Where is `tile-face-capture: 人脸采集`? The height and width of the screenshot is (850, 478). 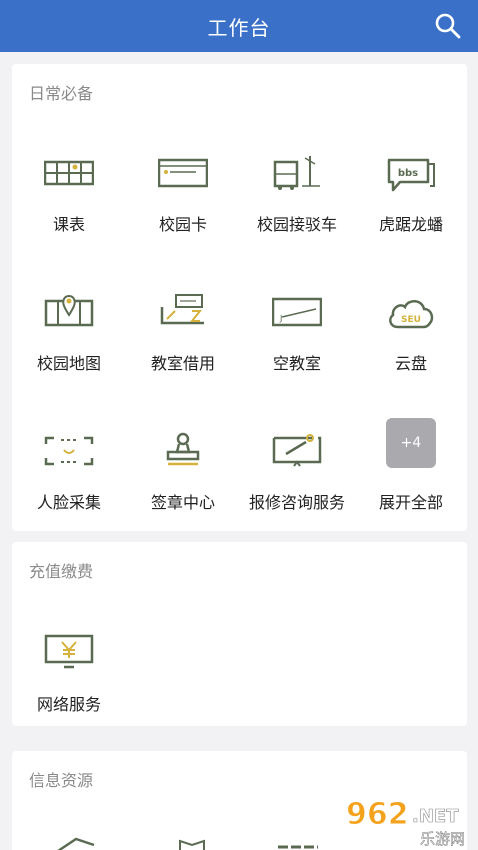 tile-face-capture: 人脸采集 is located at coordinates (69, 482).